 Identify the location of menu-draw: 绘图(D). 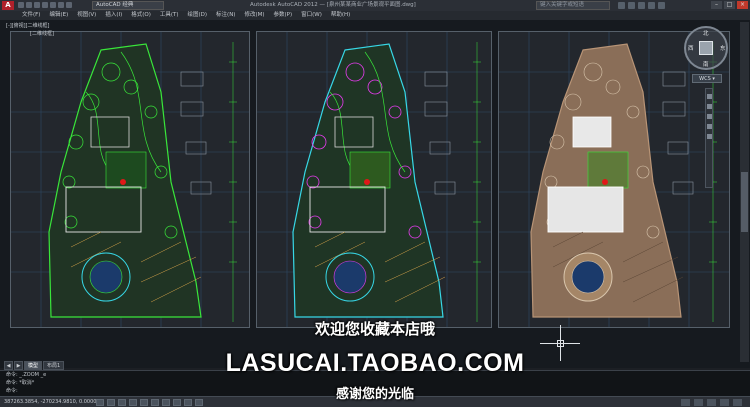
(198, 15).